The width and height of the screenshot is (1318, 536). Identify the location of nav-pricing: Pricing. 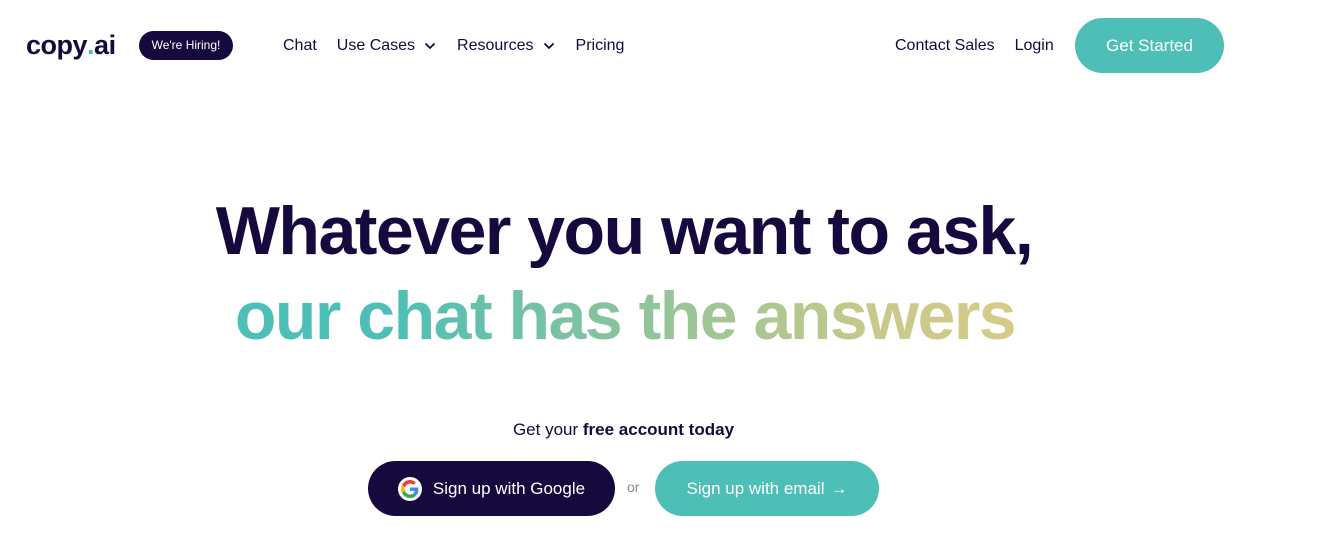
(600, 46).